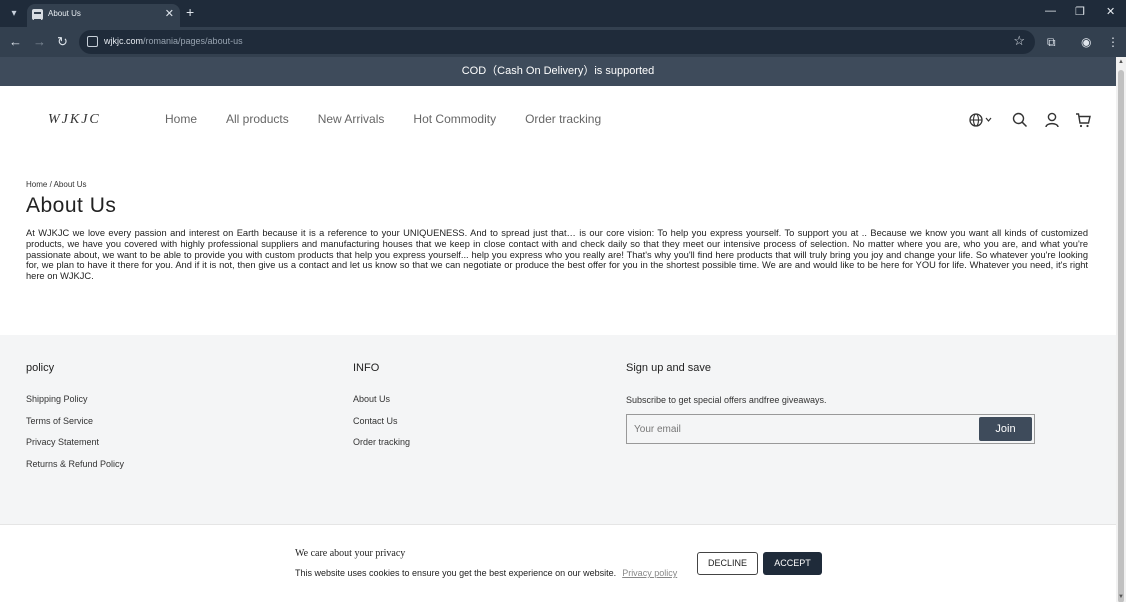 The height and width of the screenshot is (602, 1126). What do you see at coordinates (1080, 11) in the screenshot?
I see `restore-icon: ❐` at bounding box center [1080, 11].